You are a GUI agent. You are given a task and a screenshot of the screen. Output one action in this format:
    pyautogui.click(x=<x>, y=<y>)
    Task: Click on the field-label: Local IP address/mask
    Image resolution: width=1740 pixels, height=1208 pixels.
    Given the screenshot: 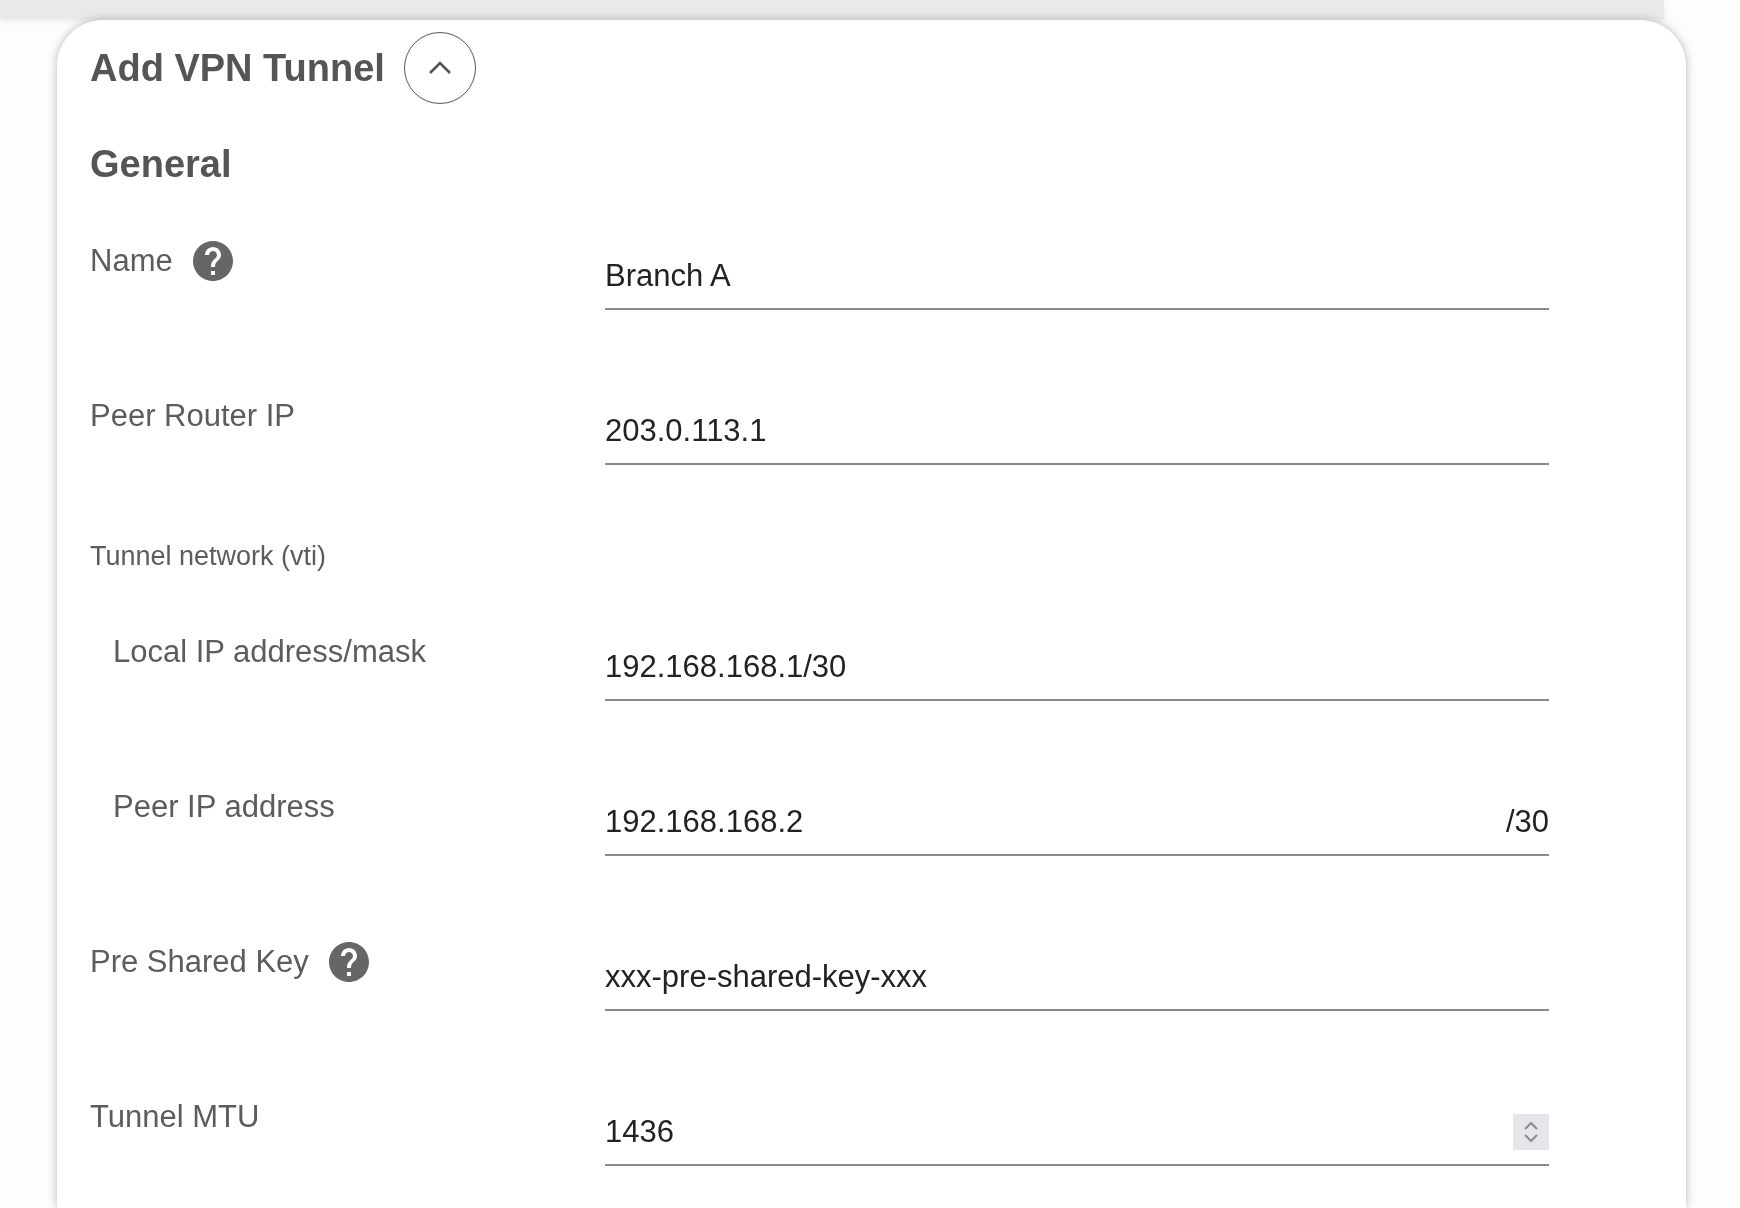 What is the action you would take?
    pyautogui.click(x=270, y=652)
    